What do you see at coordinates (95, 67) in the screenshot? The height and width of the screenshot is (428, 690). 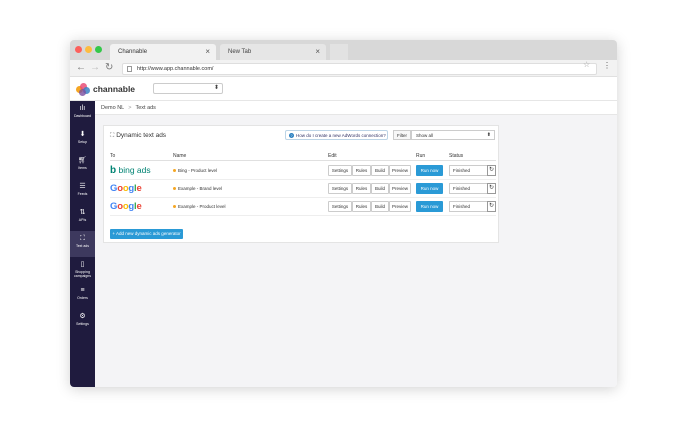 I see `forward-arrow-icon: →` at bounding box center [95, 67].